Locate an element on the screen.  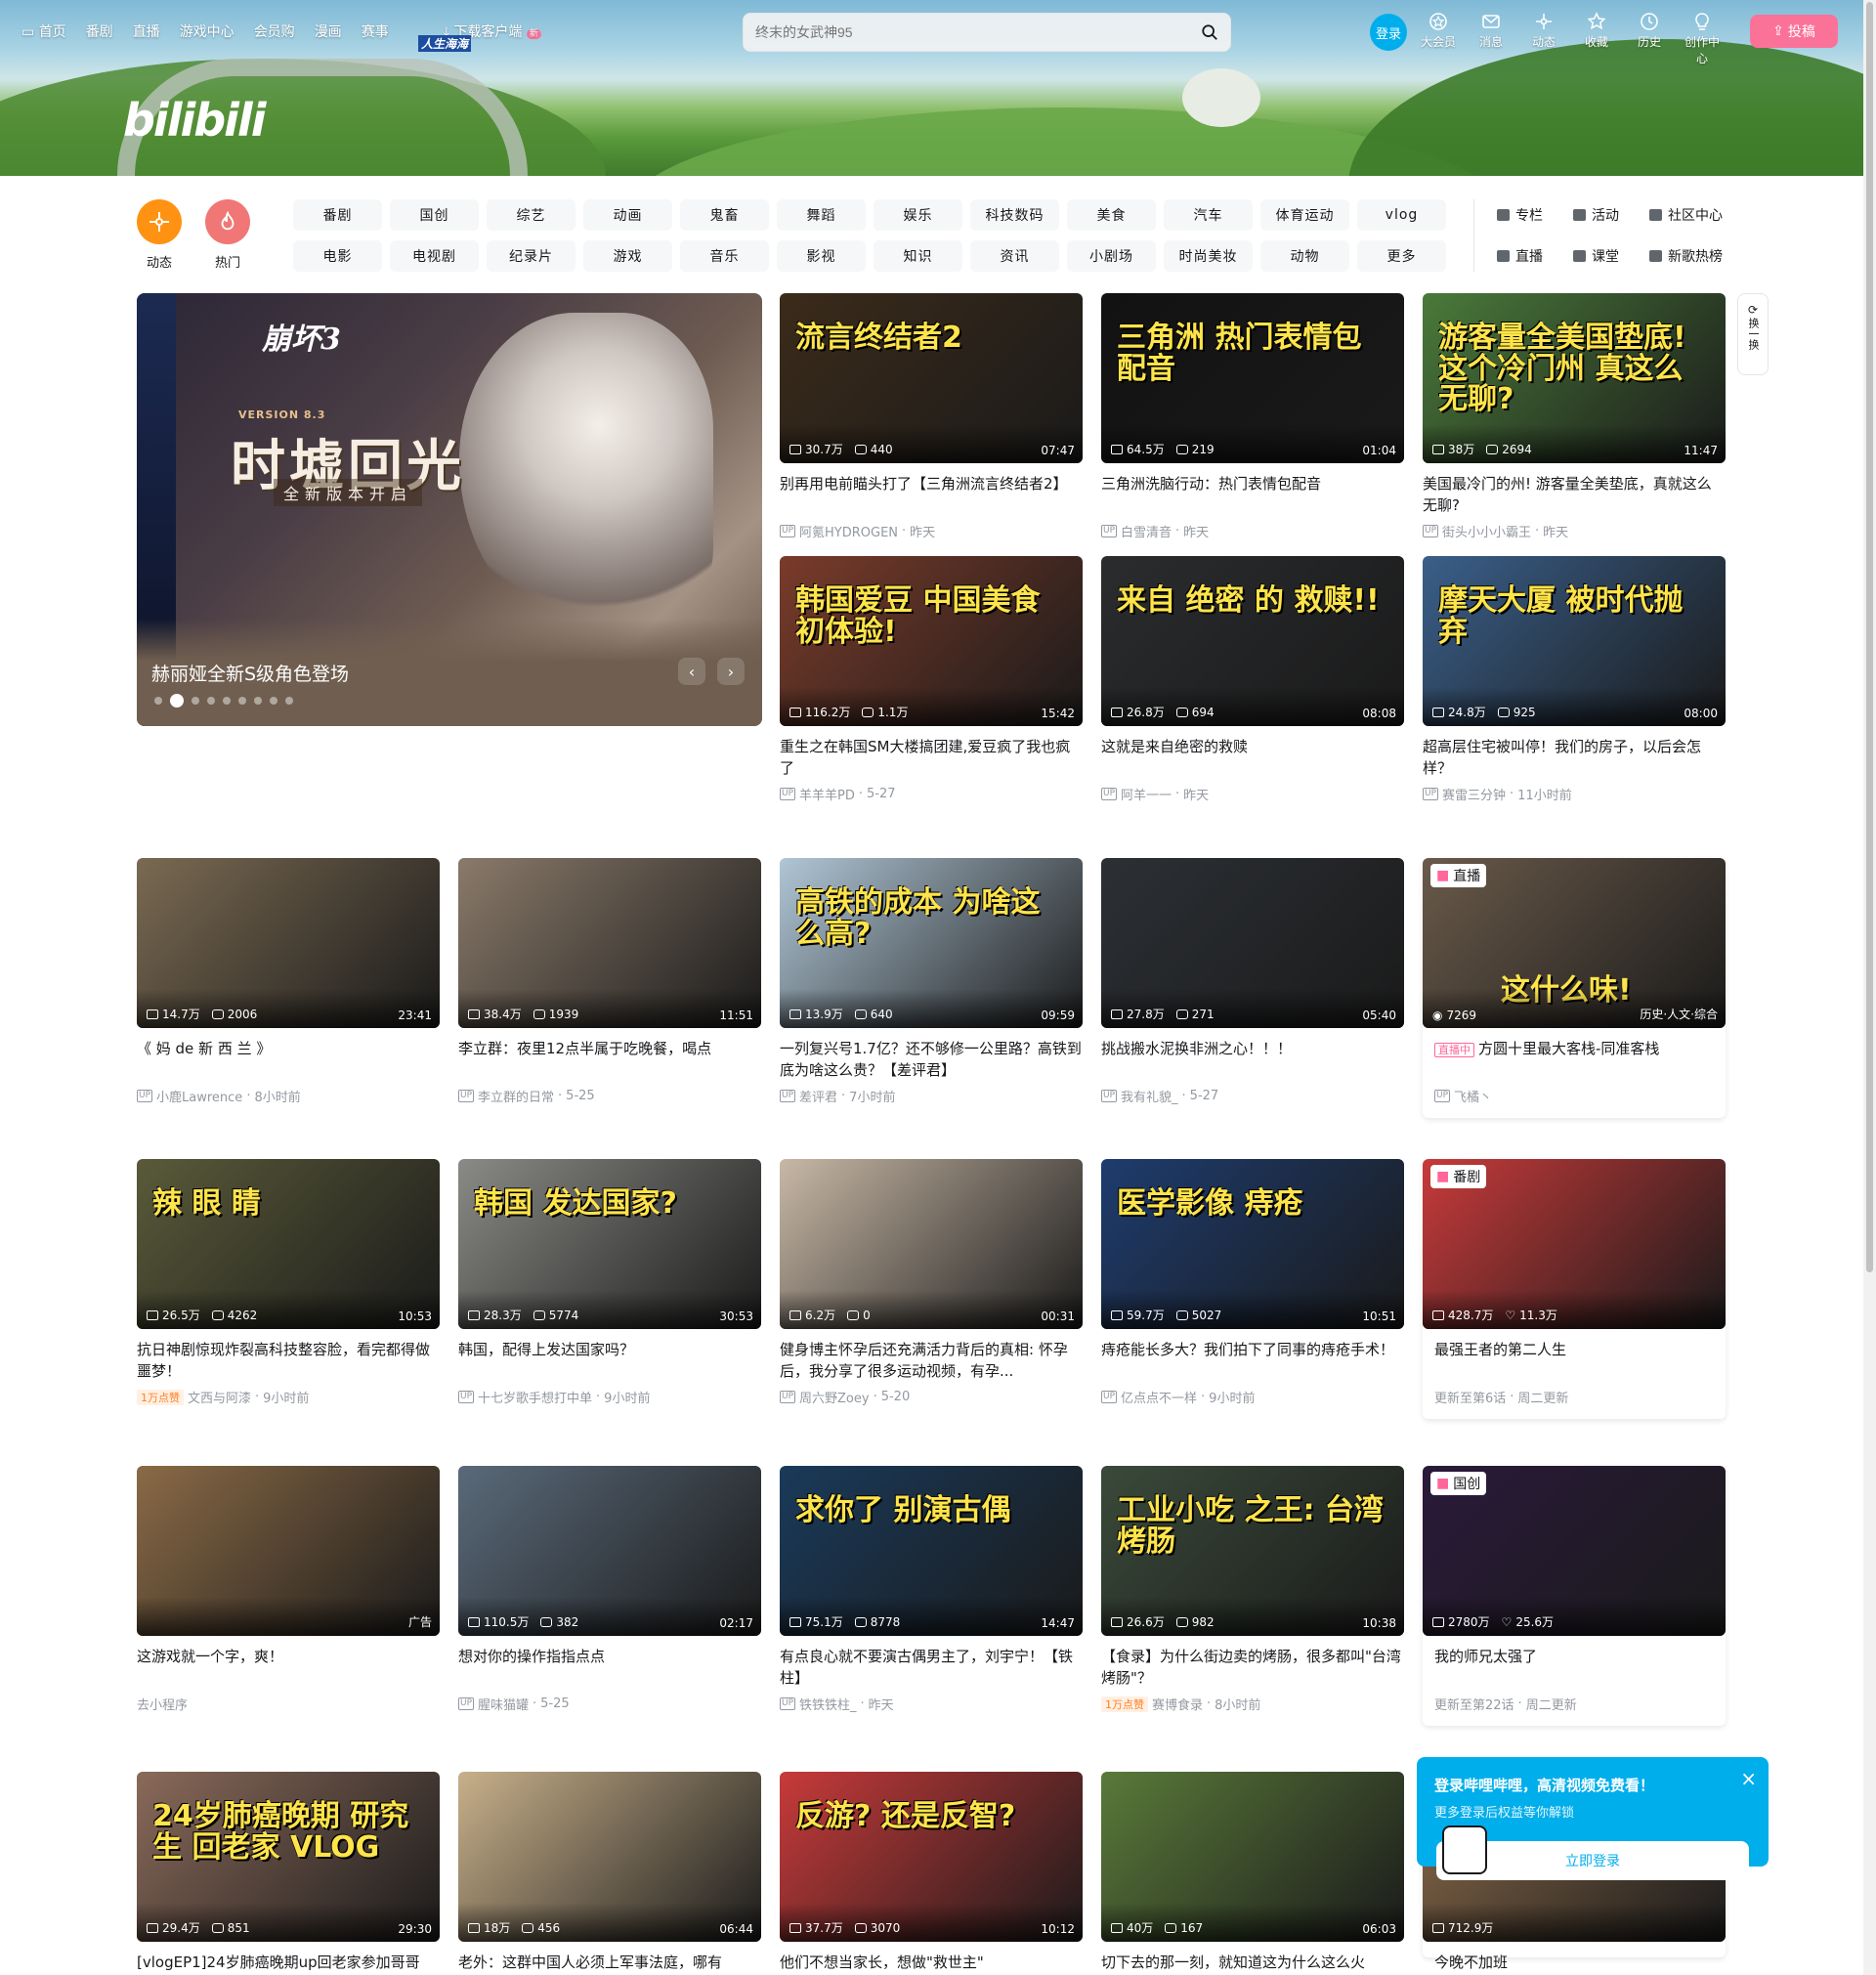
extra-activity: 活动 is located at coordinates (1611, 215).